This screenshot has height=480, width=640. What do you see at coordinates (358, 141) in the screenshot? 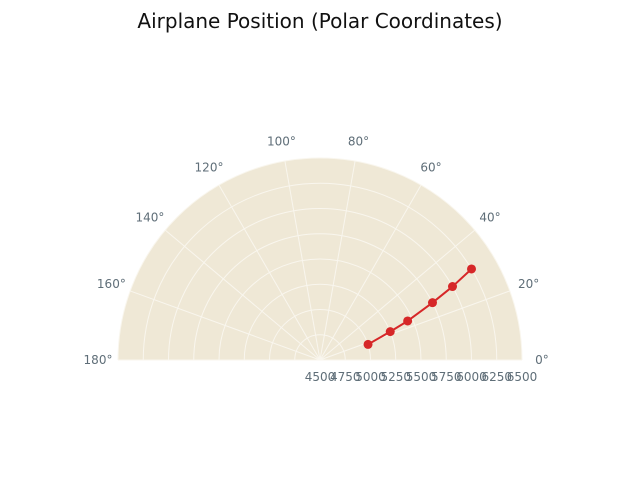
I see `theta-tick-label: 80°` at bounding box center [358, 141].